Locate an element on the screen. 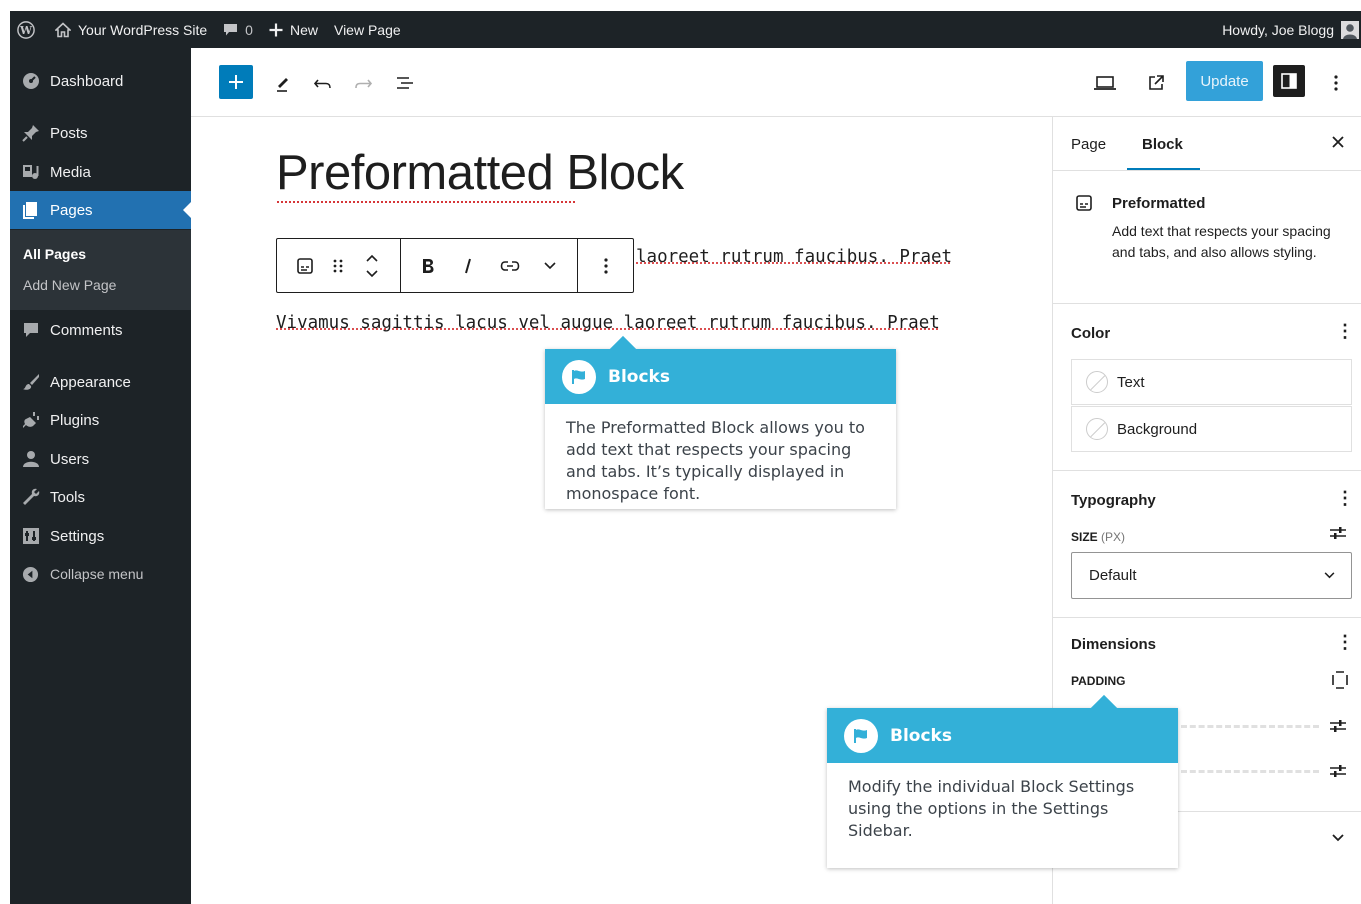  document-overview-button is located at coordinates (405, 83).